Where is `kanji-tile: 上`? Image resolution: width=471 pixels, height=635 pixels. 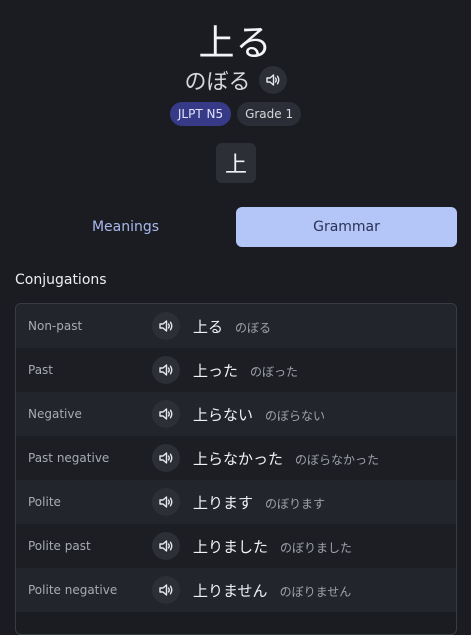 kanji-tile: 上 is located at coordinates (236, 163).